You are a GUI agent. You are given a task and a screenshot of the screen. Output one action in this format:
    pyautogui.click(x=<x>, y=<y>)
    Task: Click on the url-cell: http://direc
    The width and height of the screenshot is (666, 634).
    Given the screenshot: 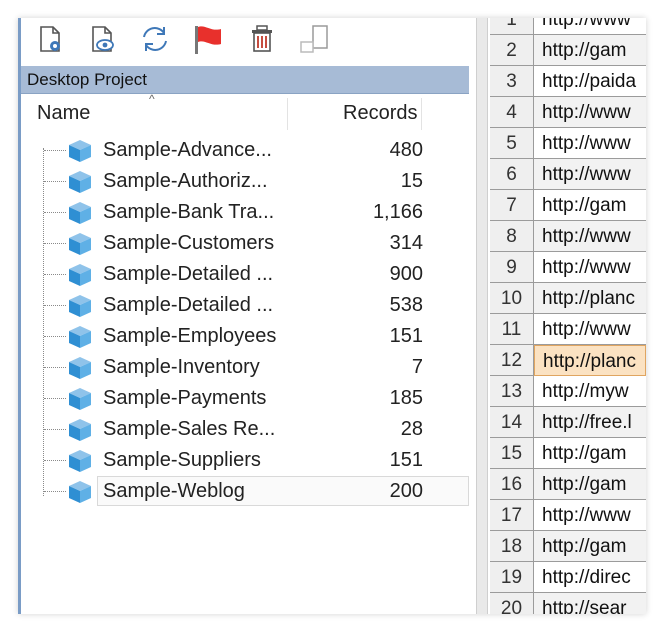 What is the action you would take?
    pyautogui.click(x=590, y=577)
    